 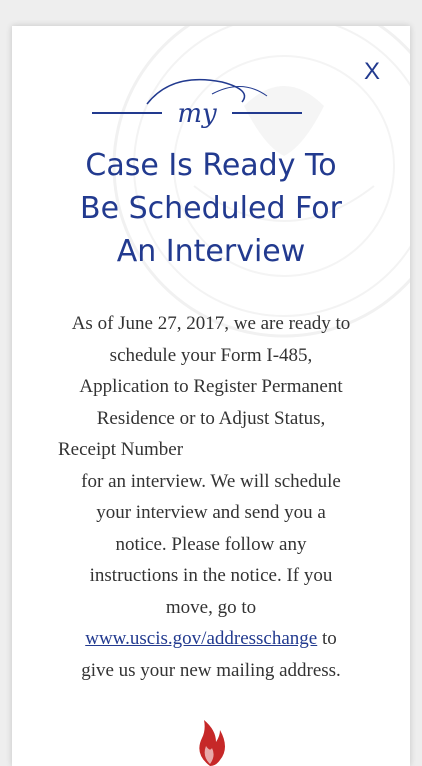 What do you see at coordinates (211, 386) in the screenshot?
I see `body-line: Application to Register Permanent` at bounding box center [211, 386].